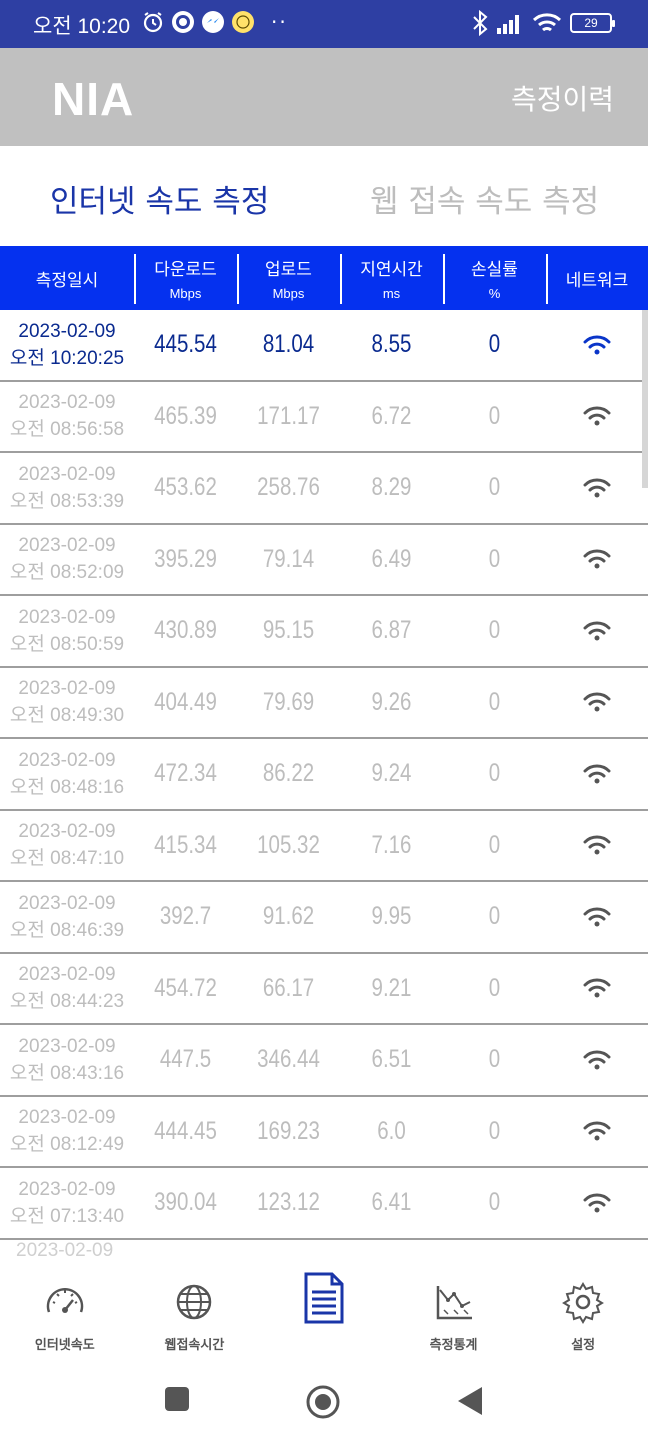  Describe the element at coordinates (65, 1300) in the screenshot. I see `speedometer-icon` at that location.